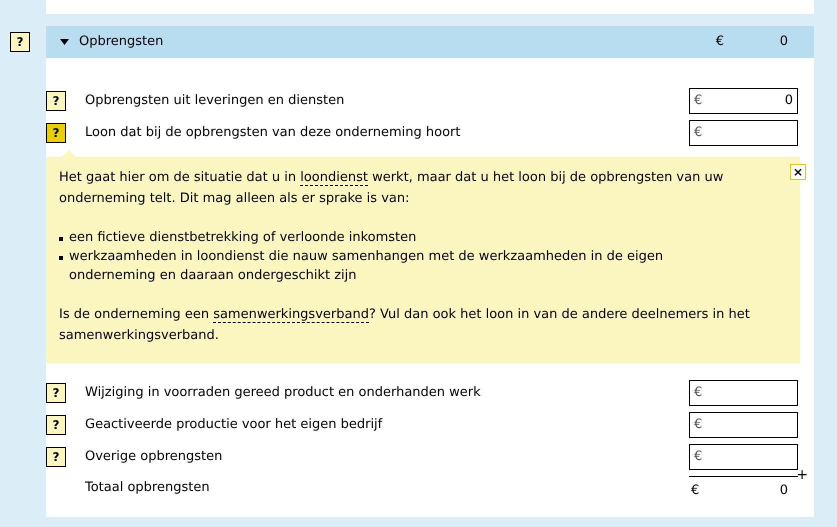 The width and height of the screenshot is (837, 527). I want to click on help-list-item: een fictieve dienstbetrekking of verloonde inkomsten, so click(242, 238).